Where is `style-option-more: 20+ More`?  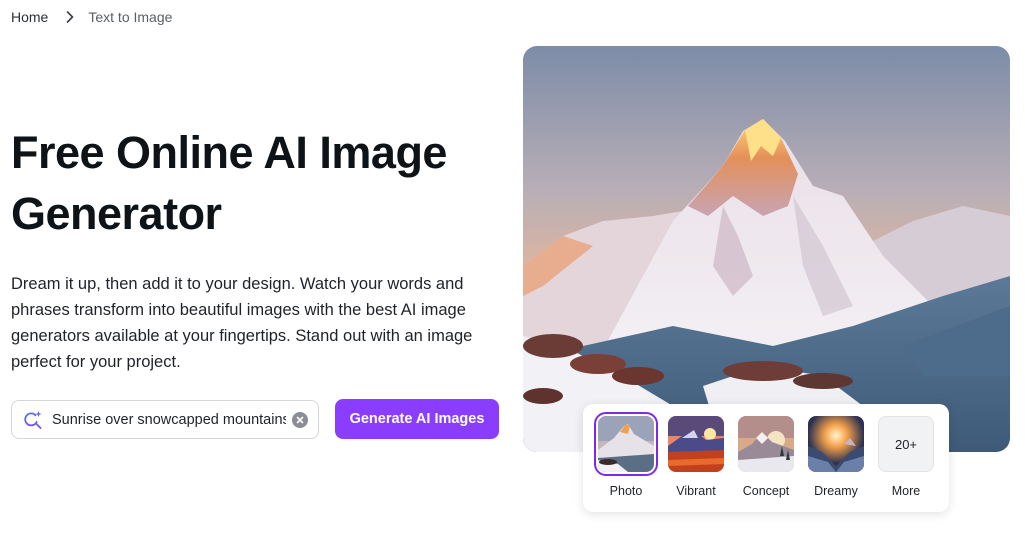 style-option-more: 20+ More is located at coordinates (906, 457).